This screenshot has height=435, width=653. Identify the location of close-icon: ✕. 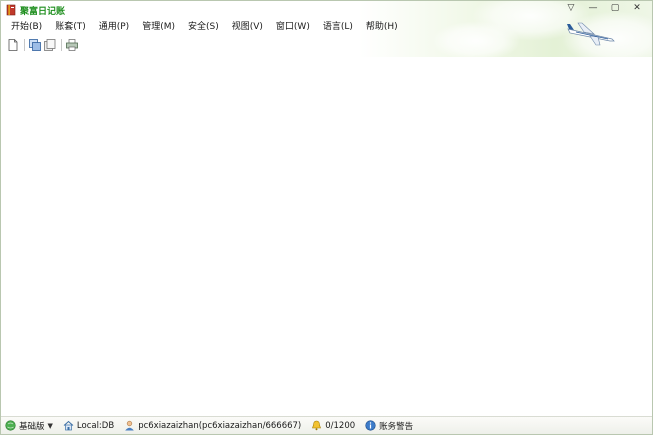
(637, 8).